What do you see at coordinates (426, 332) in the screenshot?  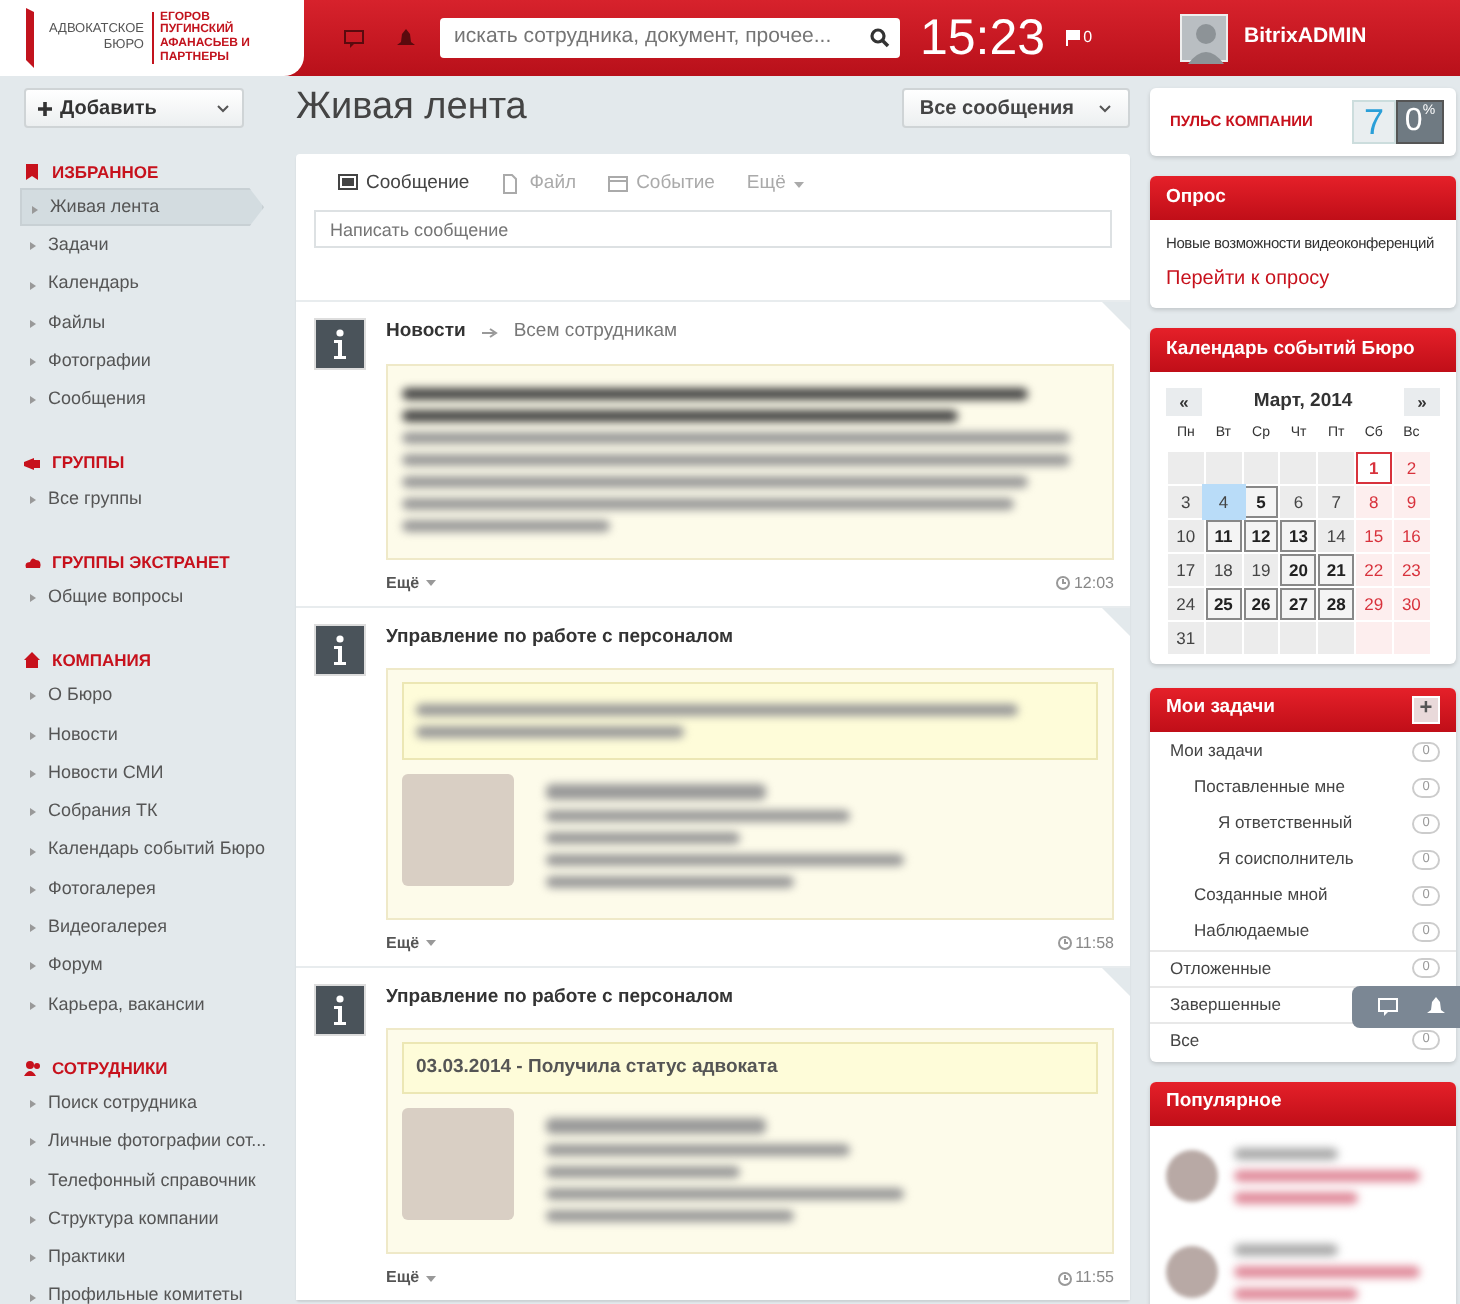 I see `post-author: Новости` at bounding box center [426, 332].